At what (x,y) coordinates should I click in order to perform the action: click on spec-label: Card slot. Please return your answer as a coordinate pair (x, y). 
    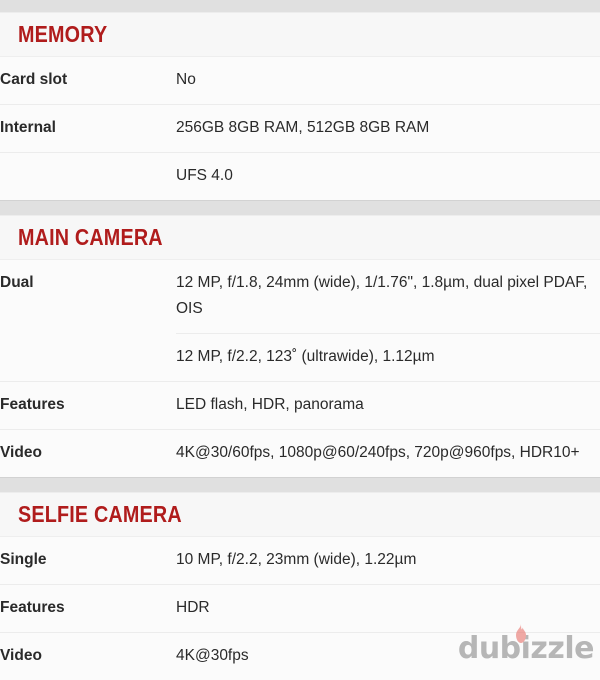
    Looking at the image, I should click on (88, 81).